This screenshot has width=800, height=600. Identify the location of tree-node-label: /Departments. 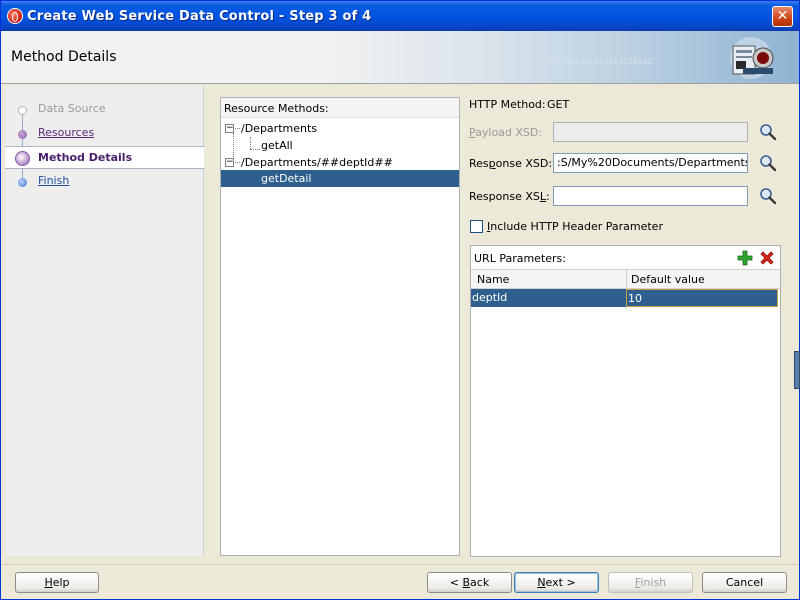
(279, 128).